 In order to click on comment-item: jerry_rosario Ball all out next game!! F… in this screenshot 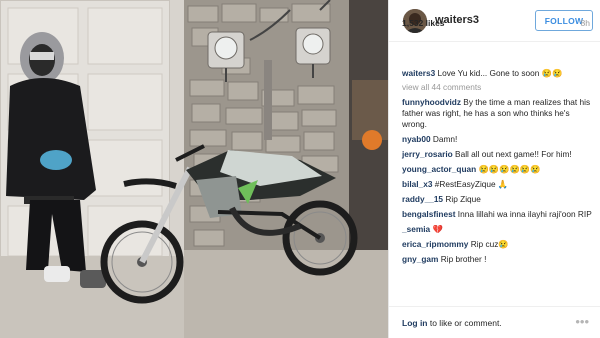, I will do `click(497, 154)`.